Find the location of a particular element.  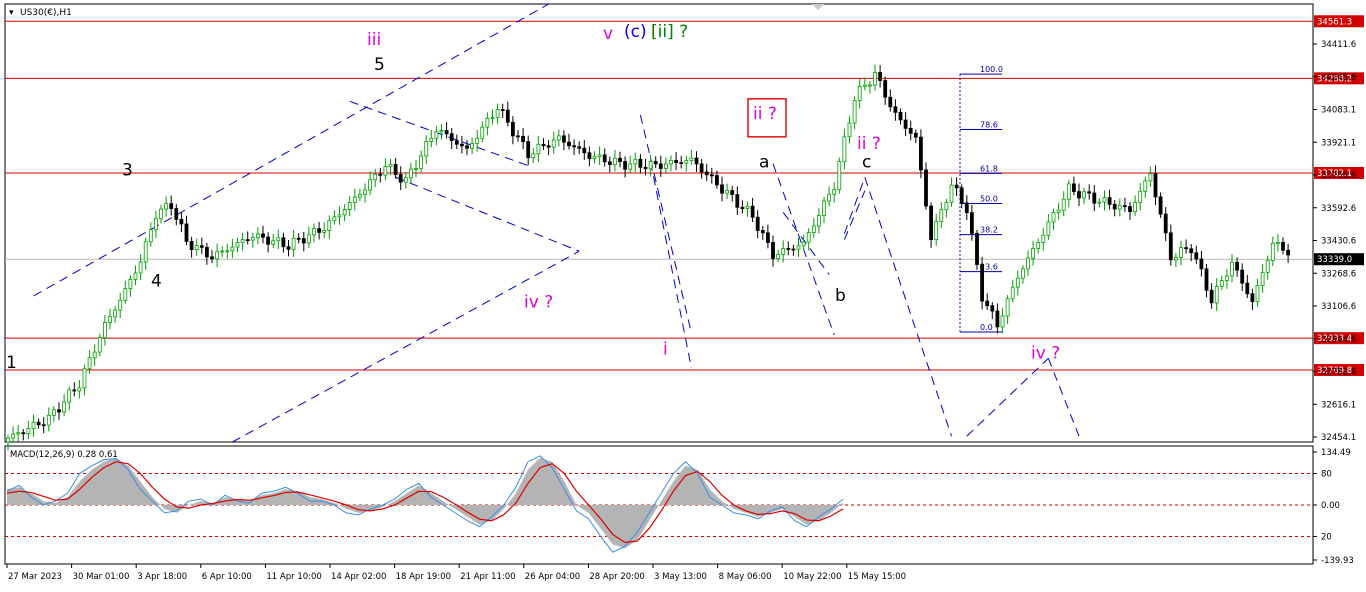

price-axis-label: 32616.1 is located at coordinates (1338, 405).